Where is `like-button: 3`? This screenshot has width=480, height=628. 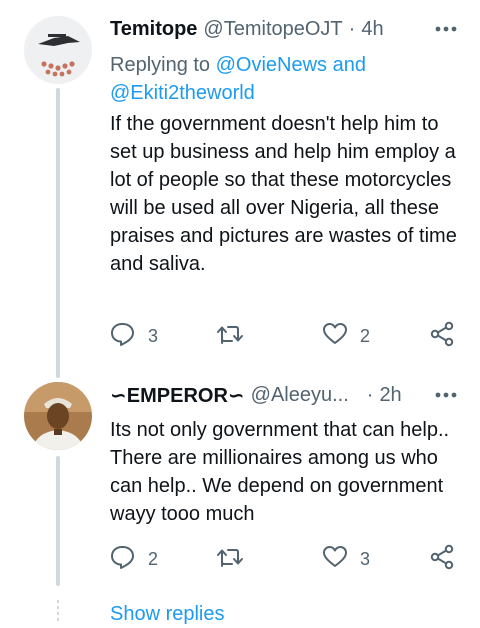
like-button: 3 is located at coordinates (346, 559).